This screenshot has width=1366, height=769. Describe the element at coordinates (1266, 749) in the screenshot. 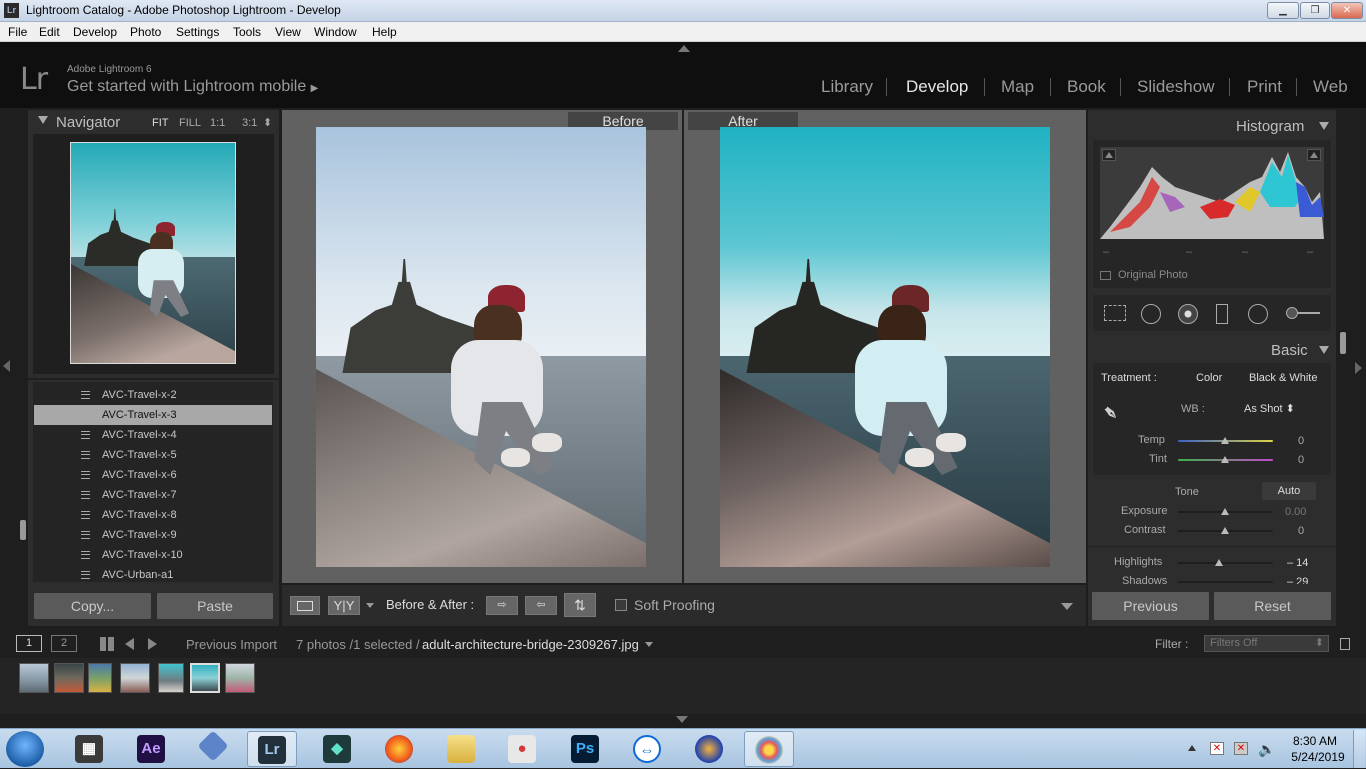

I see `volume-icon: 🔈` at that location.